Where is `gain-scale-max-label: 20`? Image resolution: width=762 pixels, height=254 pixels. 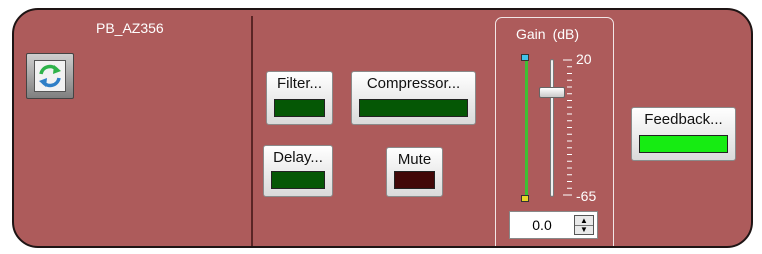
gain-scale-max-label: 20 is located at coordinates (584, 59).